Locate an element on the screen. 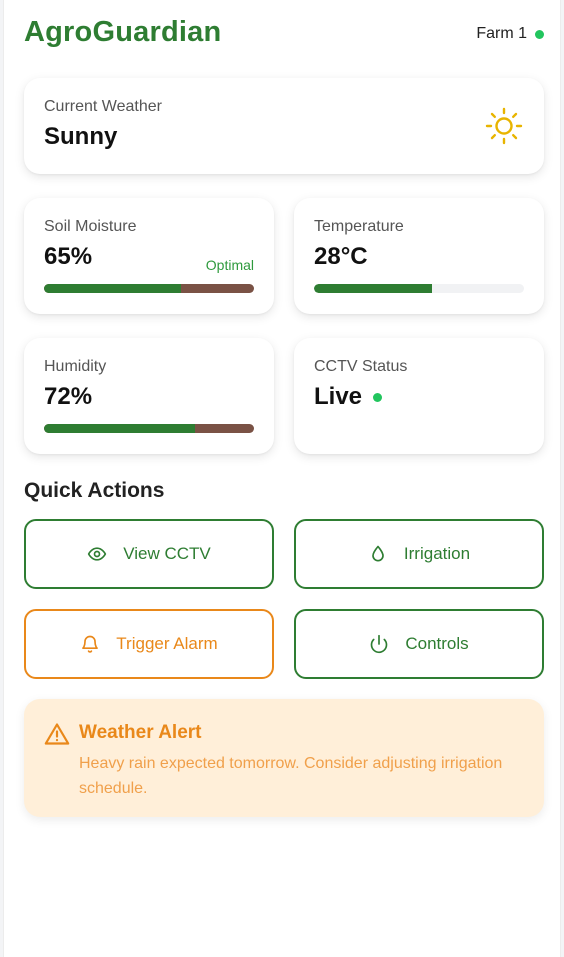 This screenshot has height=957, width=564. temperature-fill is located at coordinates (373, 288).